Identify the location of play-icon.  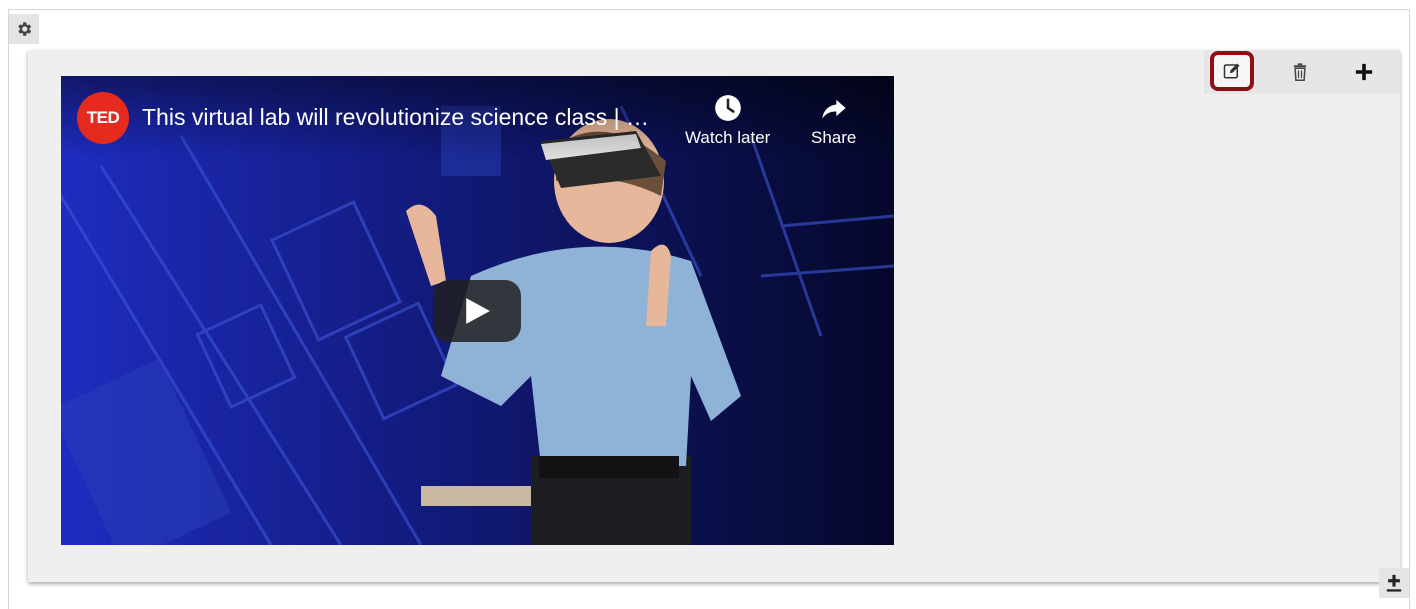
(478, 311).